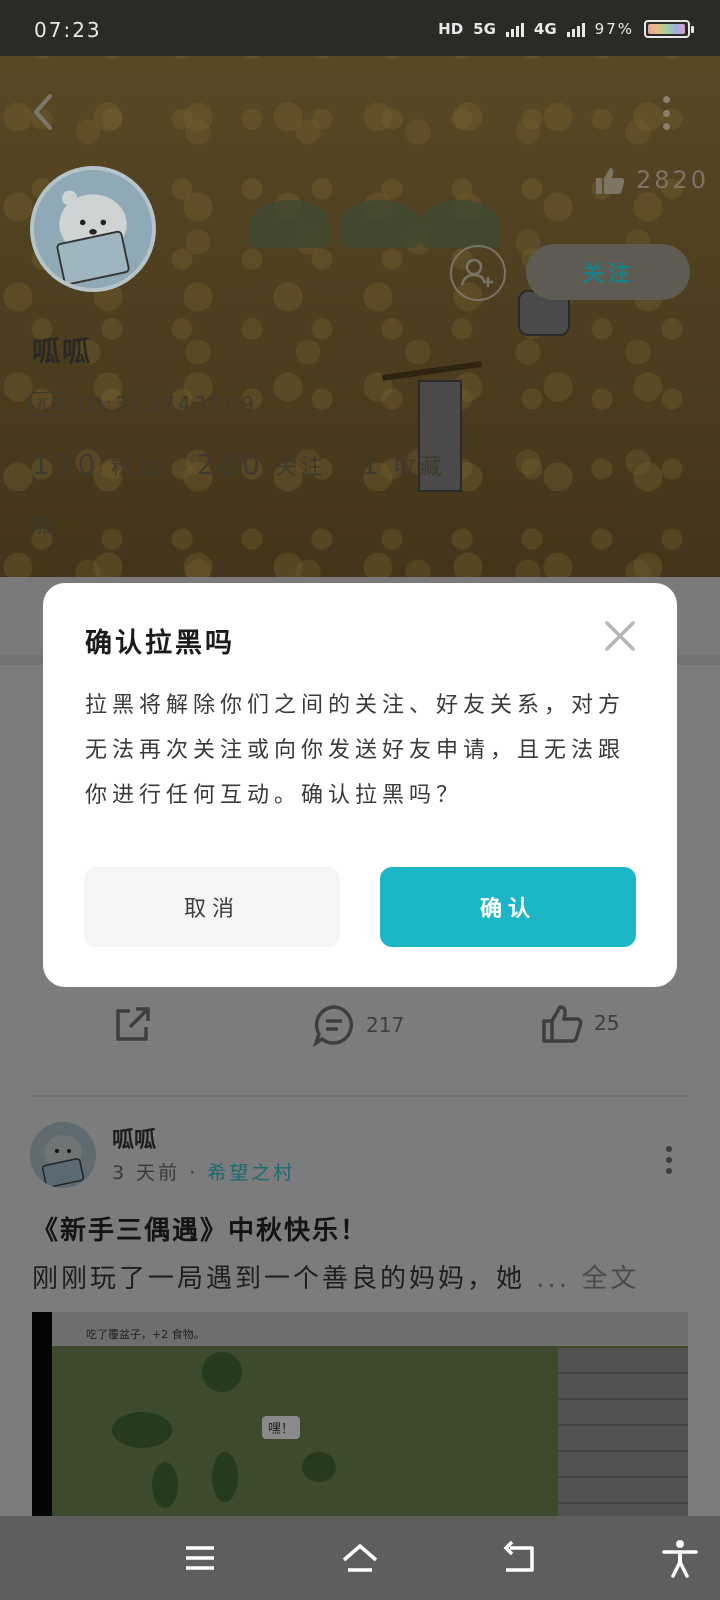 The height and width of the screenshot is (1600, 720). What do you see at coordinates (360, 1096) in the screenshot?
I see `post-divider` at bounding box center [360, 1096].